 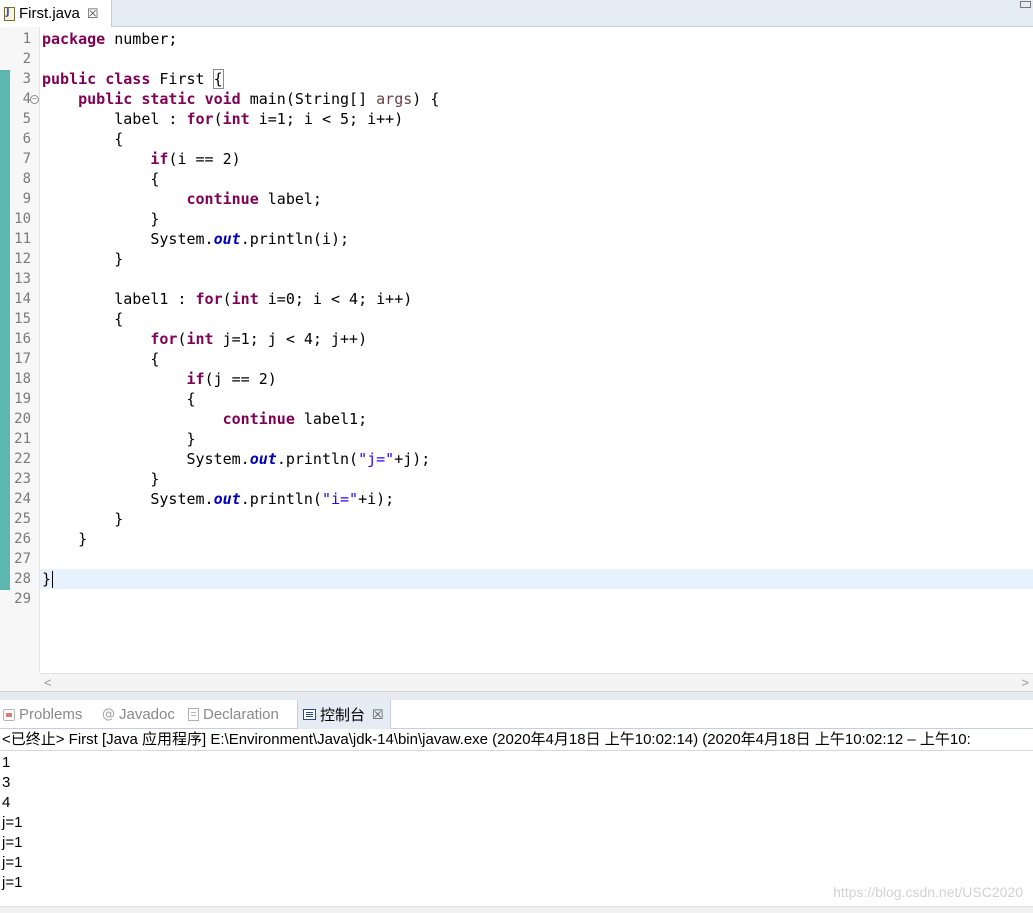 What do you see at coordinates (537, 159) in the screenshot?
I see `code-line: if(i == 2)` at bounding box center [537, 159].